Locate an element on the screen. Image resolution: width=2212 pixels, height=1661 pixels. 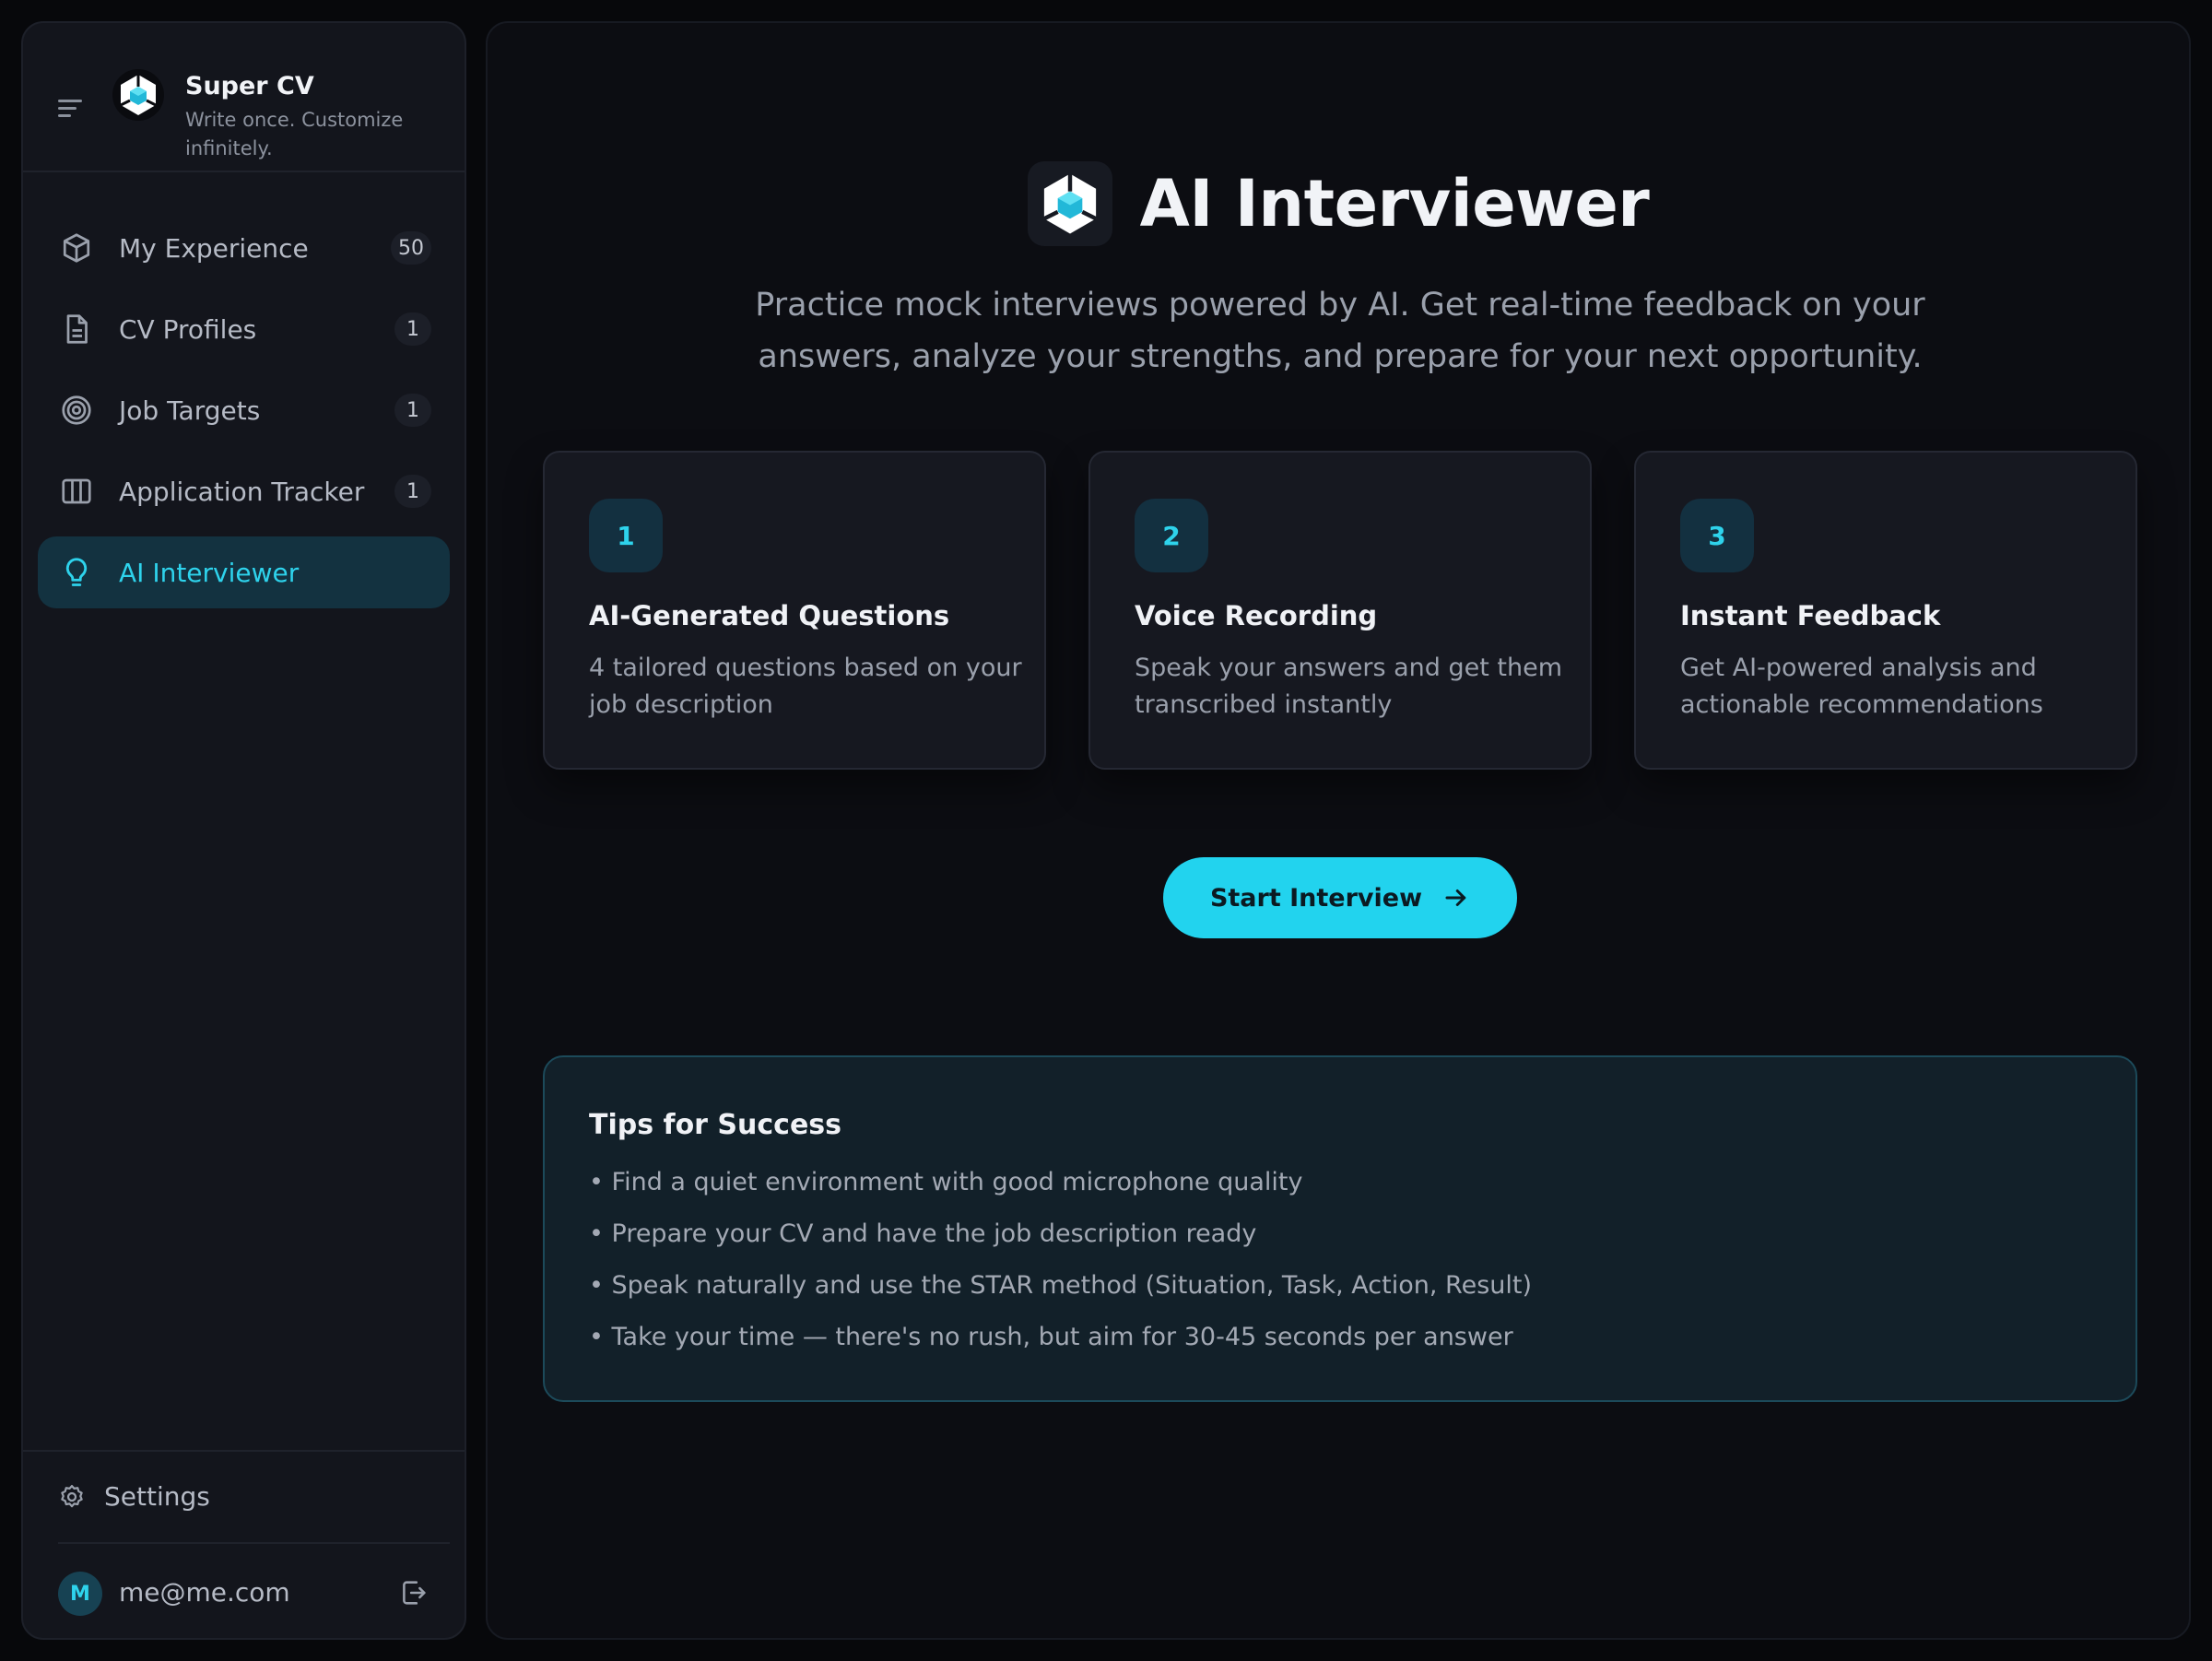
sidebar-item-job-targets: Job Targets 1 is located at coordinates (244, 410).